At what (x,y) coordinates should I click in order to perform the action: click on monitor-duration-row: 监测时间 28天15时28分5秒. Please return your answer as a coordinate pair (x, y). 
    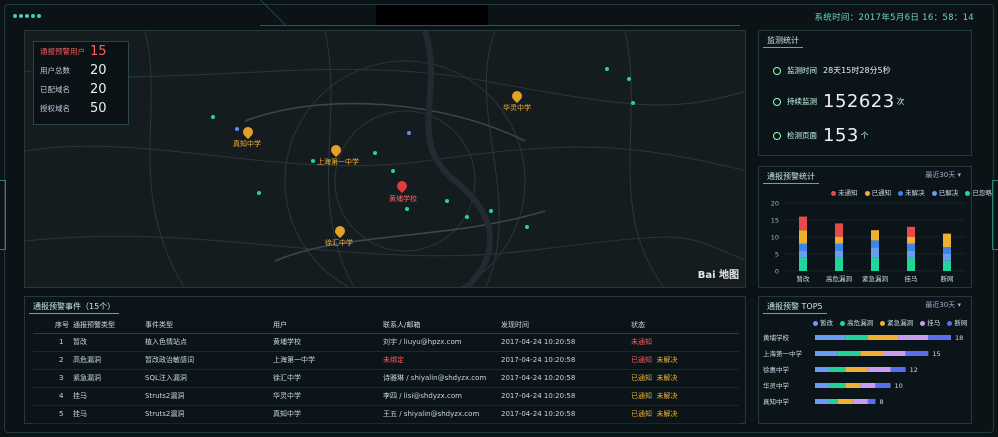
    Looking at the image, I should click on (832, 70).